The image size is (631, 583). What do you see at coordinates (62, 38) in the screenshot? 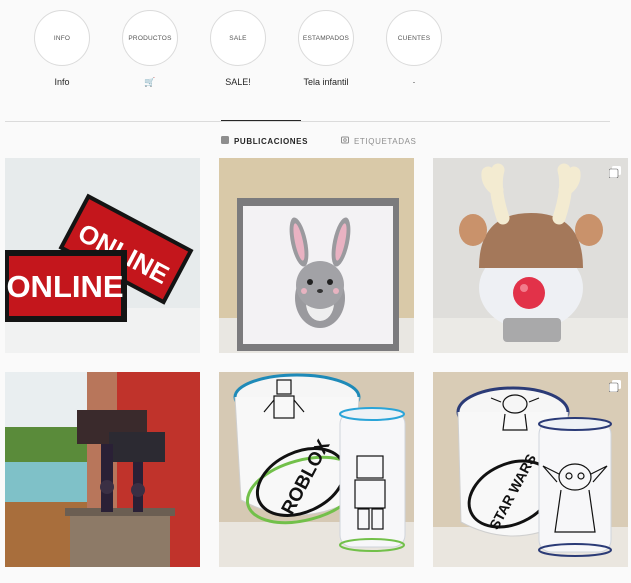
I see `highlight-cover: INFO` at bounding box center [62, 38].